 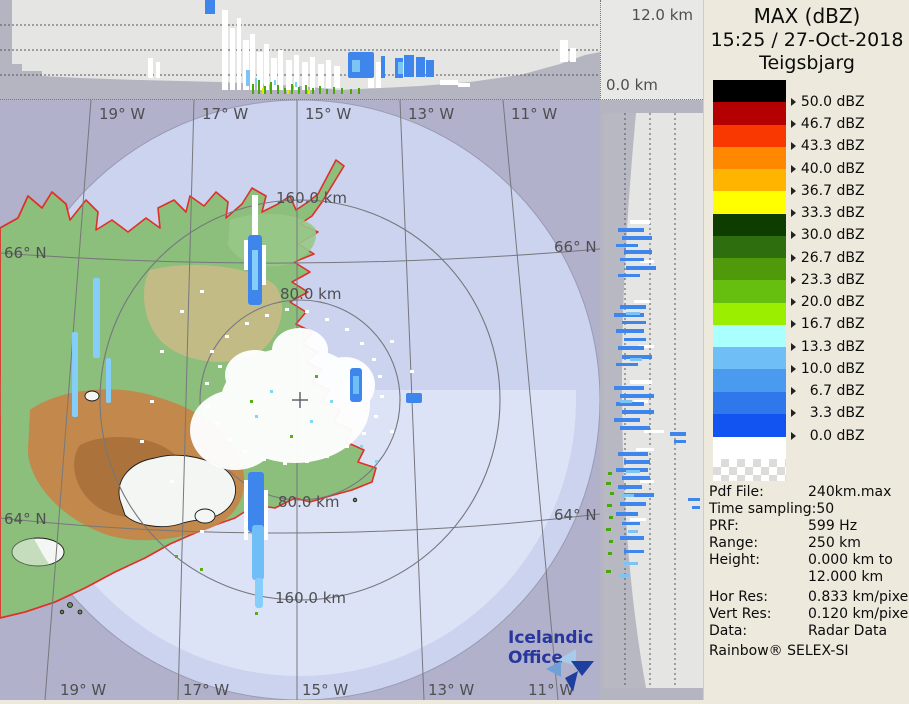 I want to click on legend-band-label: 20.0 dBZ, so click(x=850, y=302).